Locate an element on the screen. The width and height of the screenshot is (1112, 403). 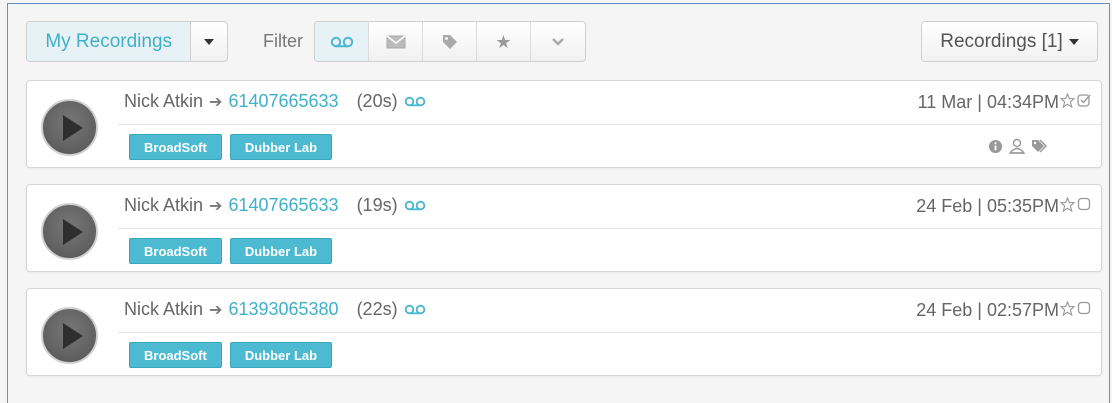
my-recordings-button: My Recordings is located at coordinates (109, 41).